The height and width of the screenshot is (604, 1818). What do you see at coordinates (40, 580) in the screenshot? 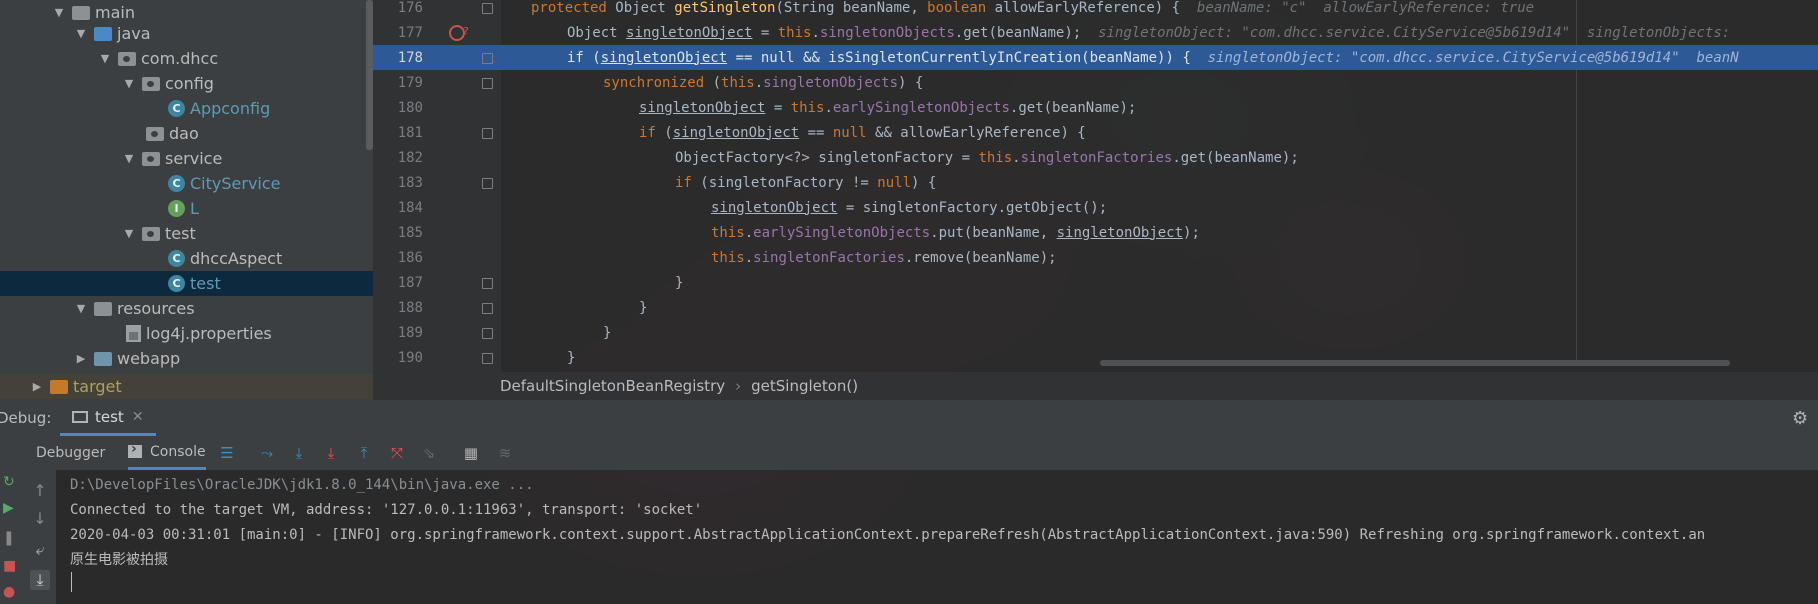
I see `scroll-to-end-icon: ⤓` at bounding box center [40, 580].